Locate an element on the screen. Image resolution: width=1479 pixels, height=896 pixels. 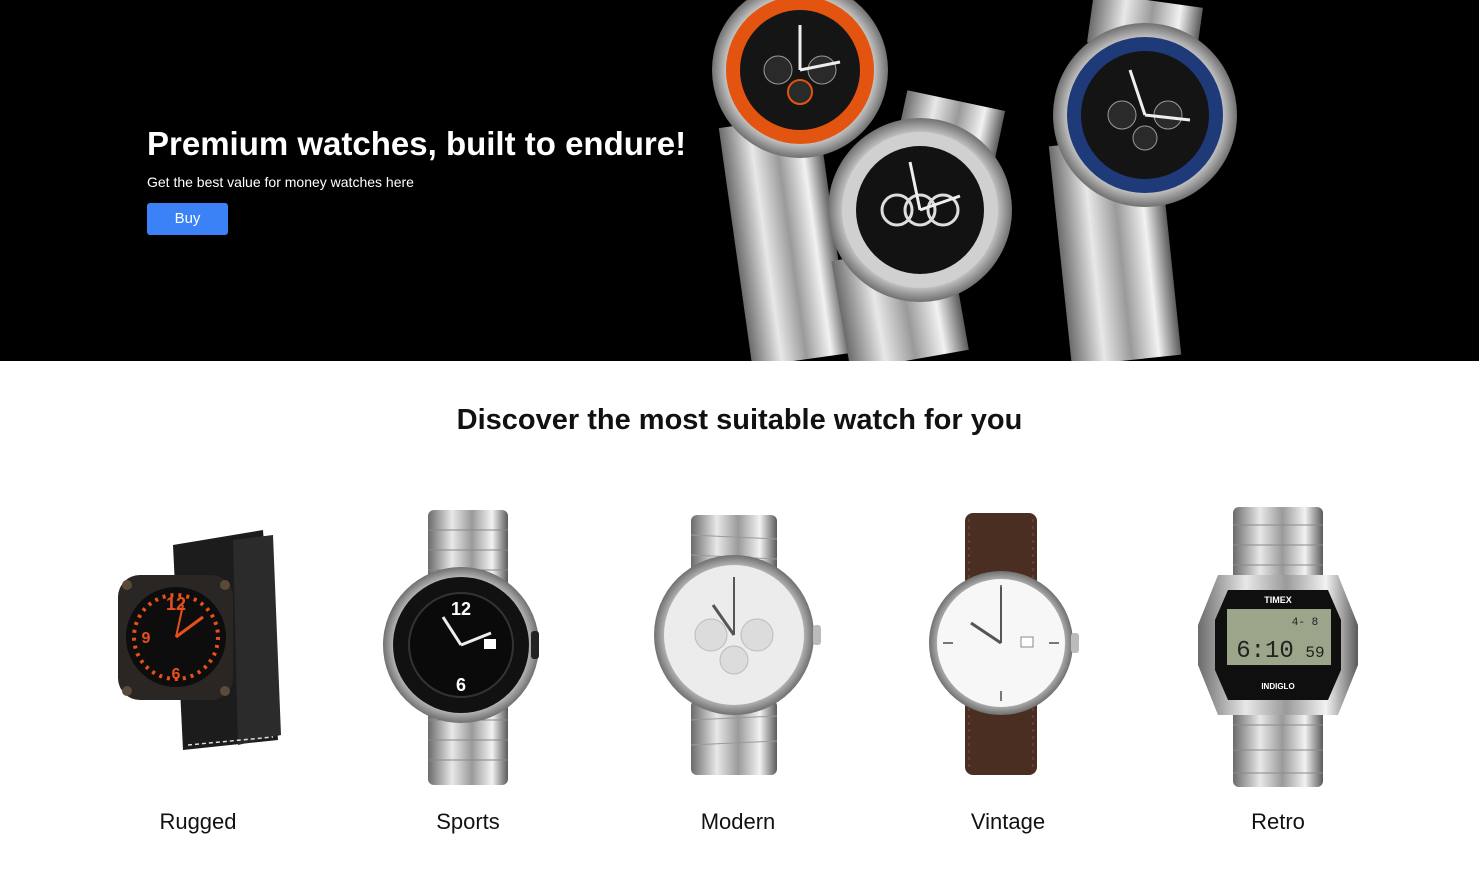
category-card-sports: 12 6 Sports is located at coordinates (468, 675).